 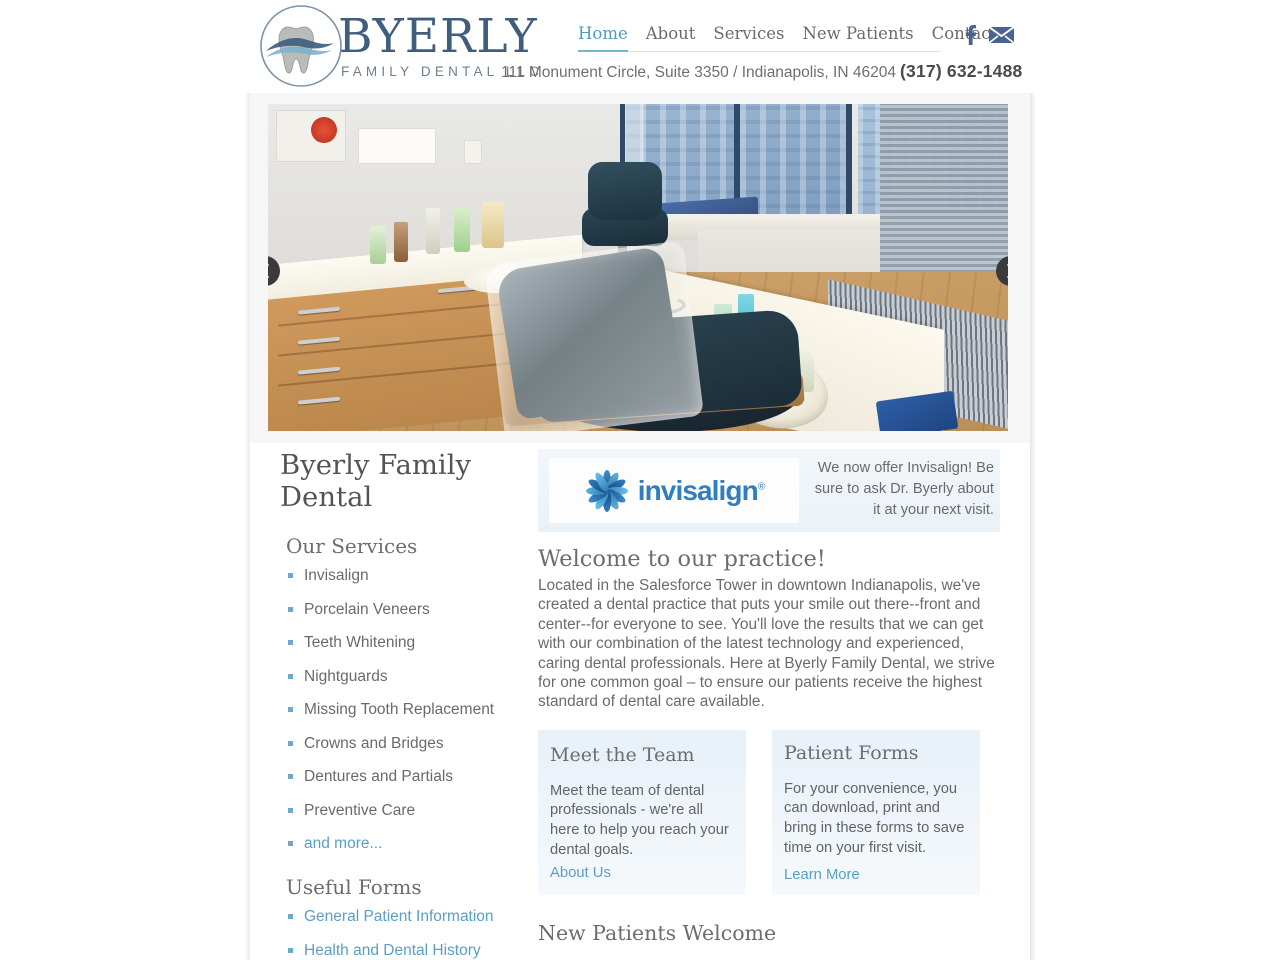 What do you see at coordinates (352, 546) in the screenshot?
I see `services-heading: Our Services` at bounding box center [352, 546].